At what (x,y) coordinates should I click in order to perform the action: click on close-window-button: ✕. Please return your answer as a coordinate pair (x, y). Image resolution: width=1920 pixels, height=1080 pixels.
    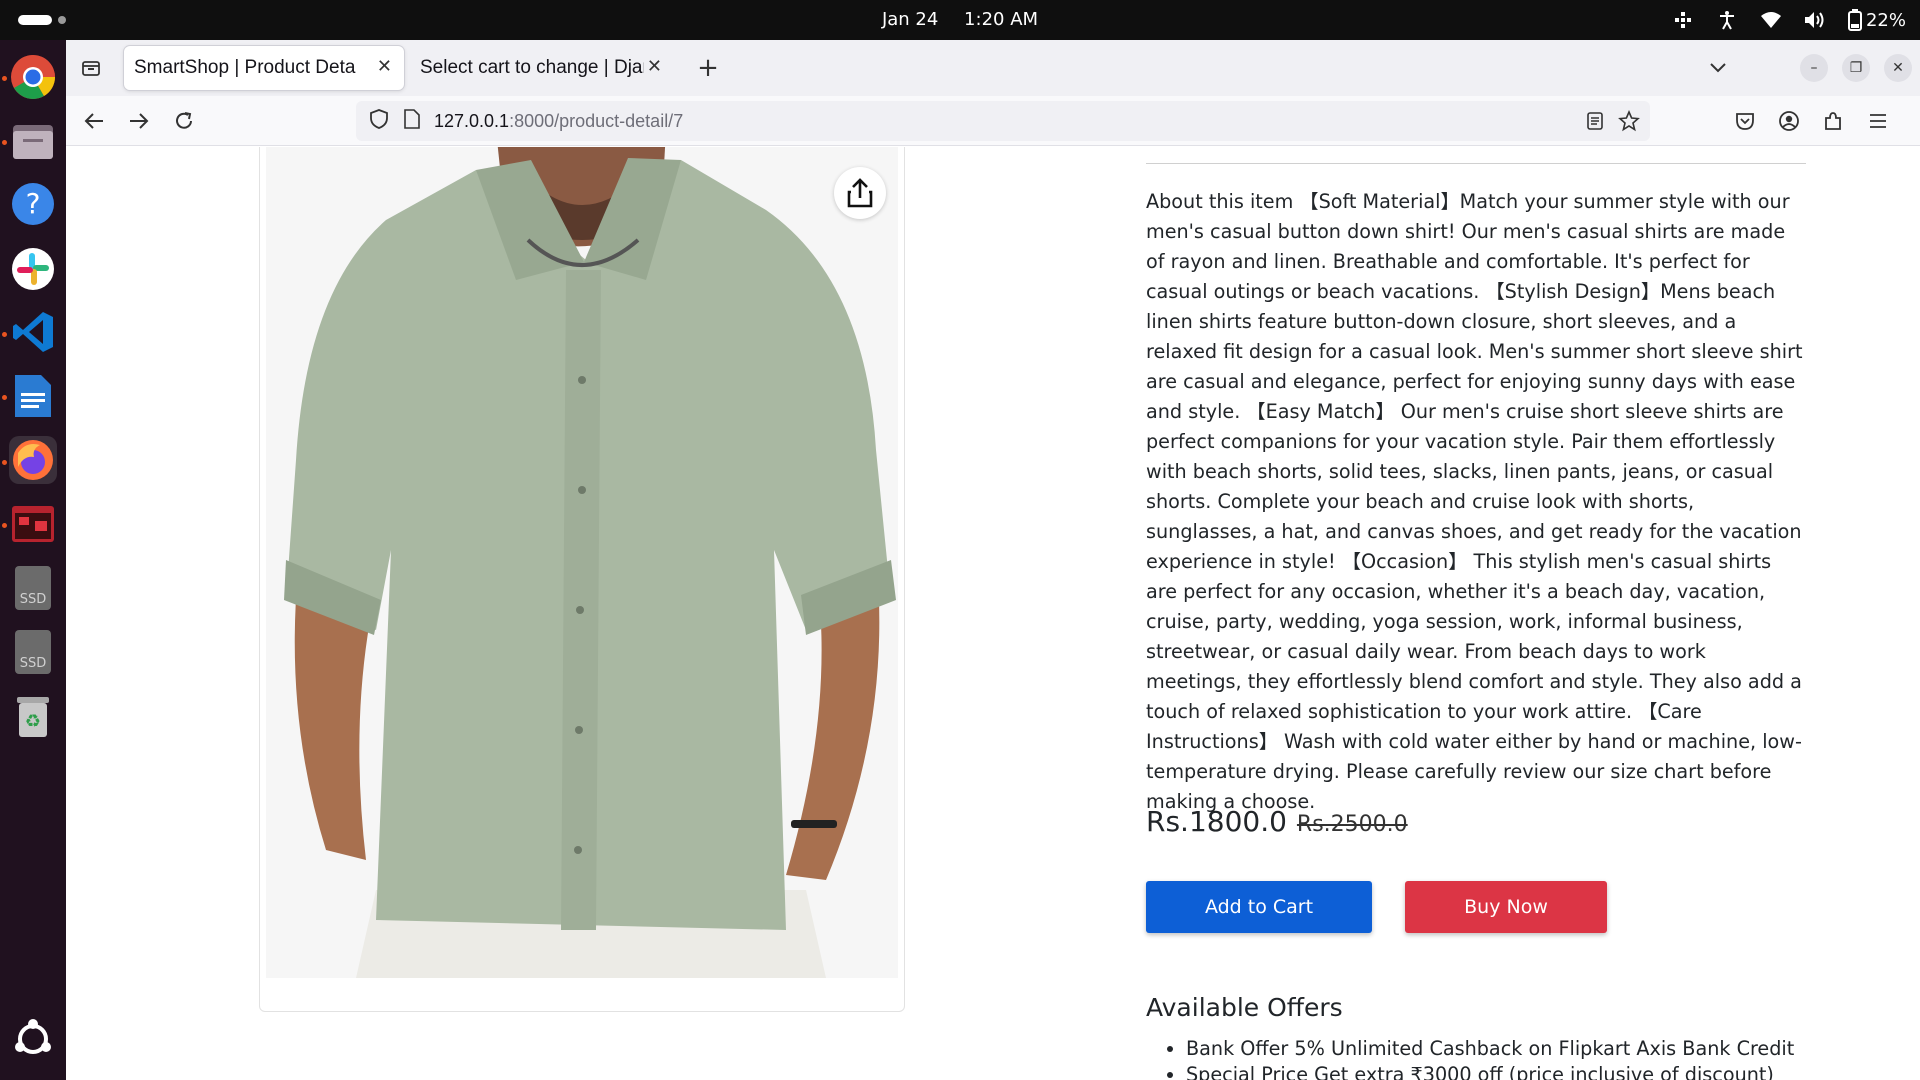
    Looking at the image, I should click on (1898, 68).